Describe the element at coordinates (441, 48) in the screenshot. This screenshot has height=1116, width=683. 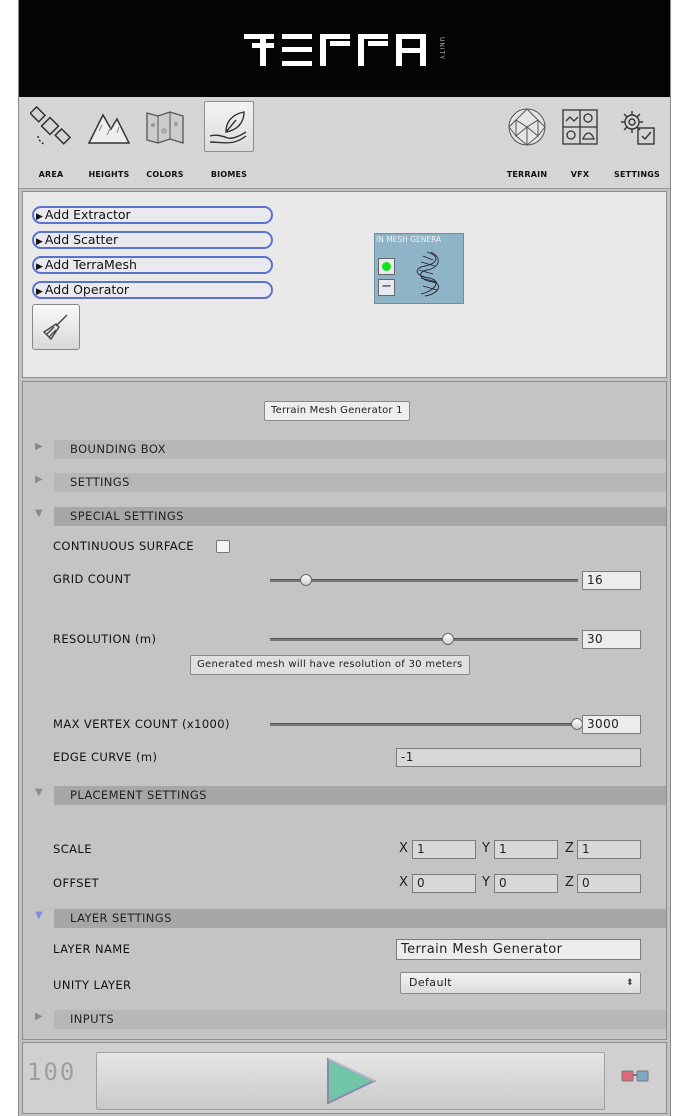
I see `logo-subtitle: UNITY` at that location.